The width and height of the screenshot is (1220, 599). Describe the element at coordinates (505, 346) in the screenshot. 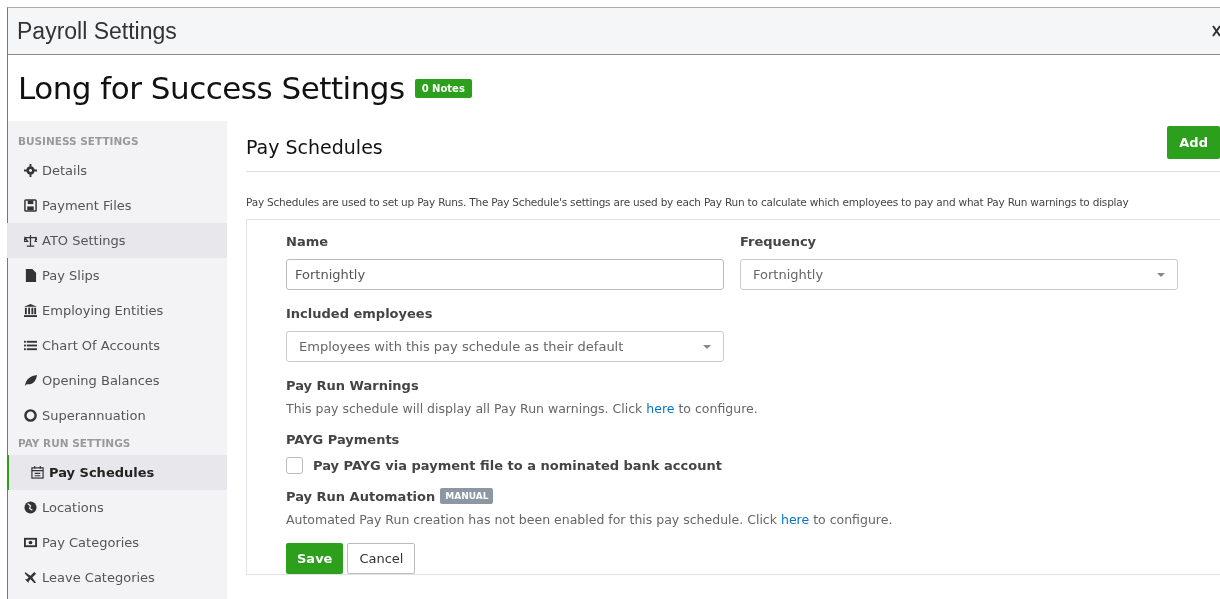

I see `included-employees-dropdown: Employees with this pay schedule as their default` at that location.